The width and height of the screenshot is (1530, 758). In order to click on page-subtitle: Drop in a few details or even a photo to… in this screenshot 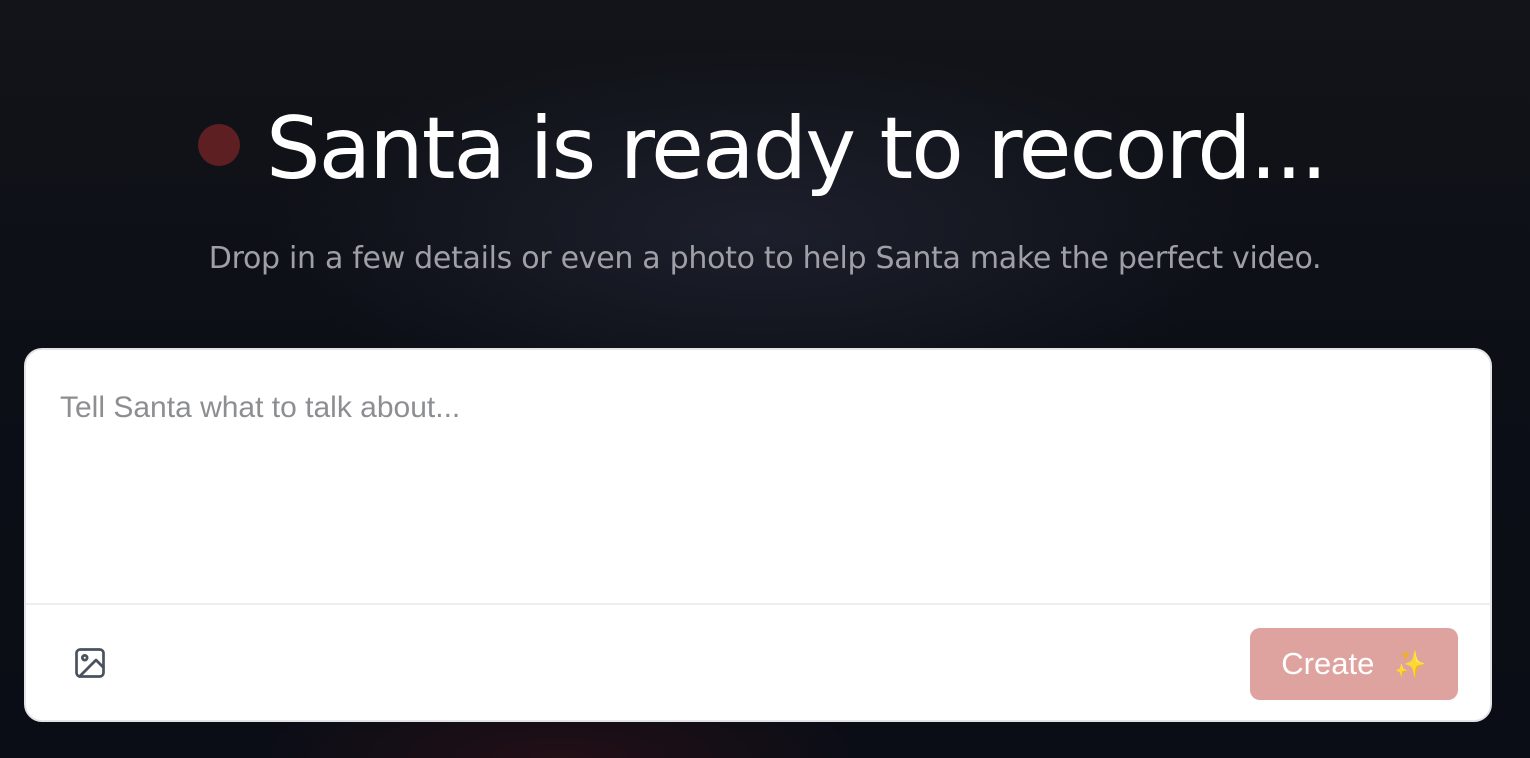, I will do `click(765, 258)`.